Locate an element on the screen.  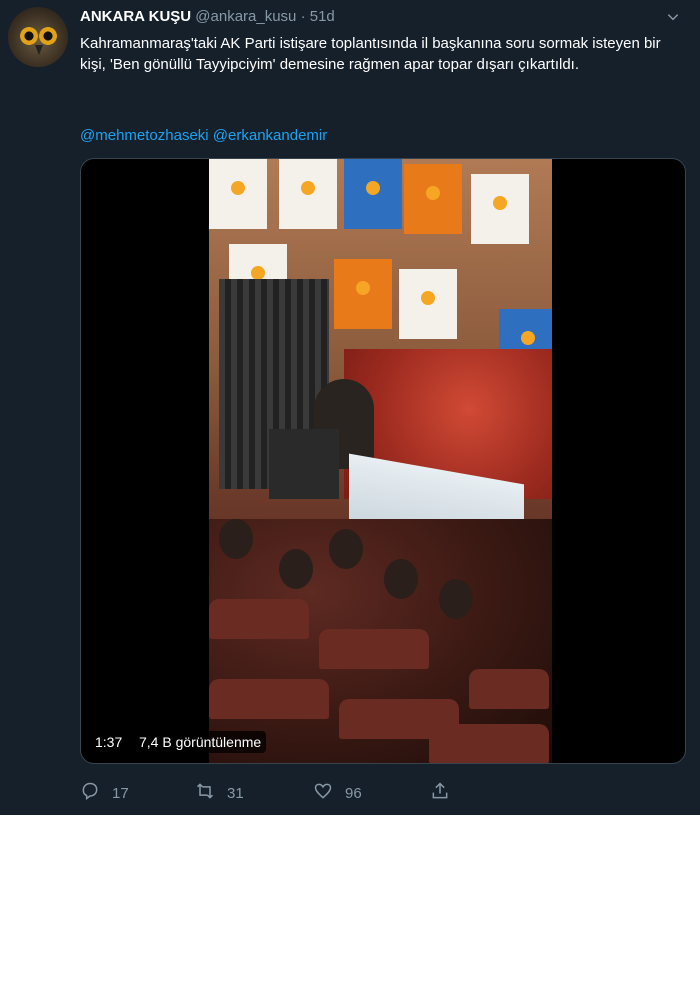
like-count: 96 is located at coordinates (353, 793).